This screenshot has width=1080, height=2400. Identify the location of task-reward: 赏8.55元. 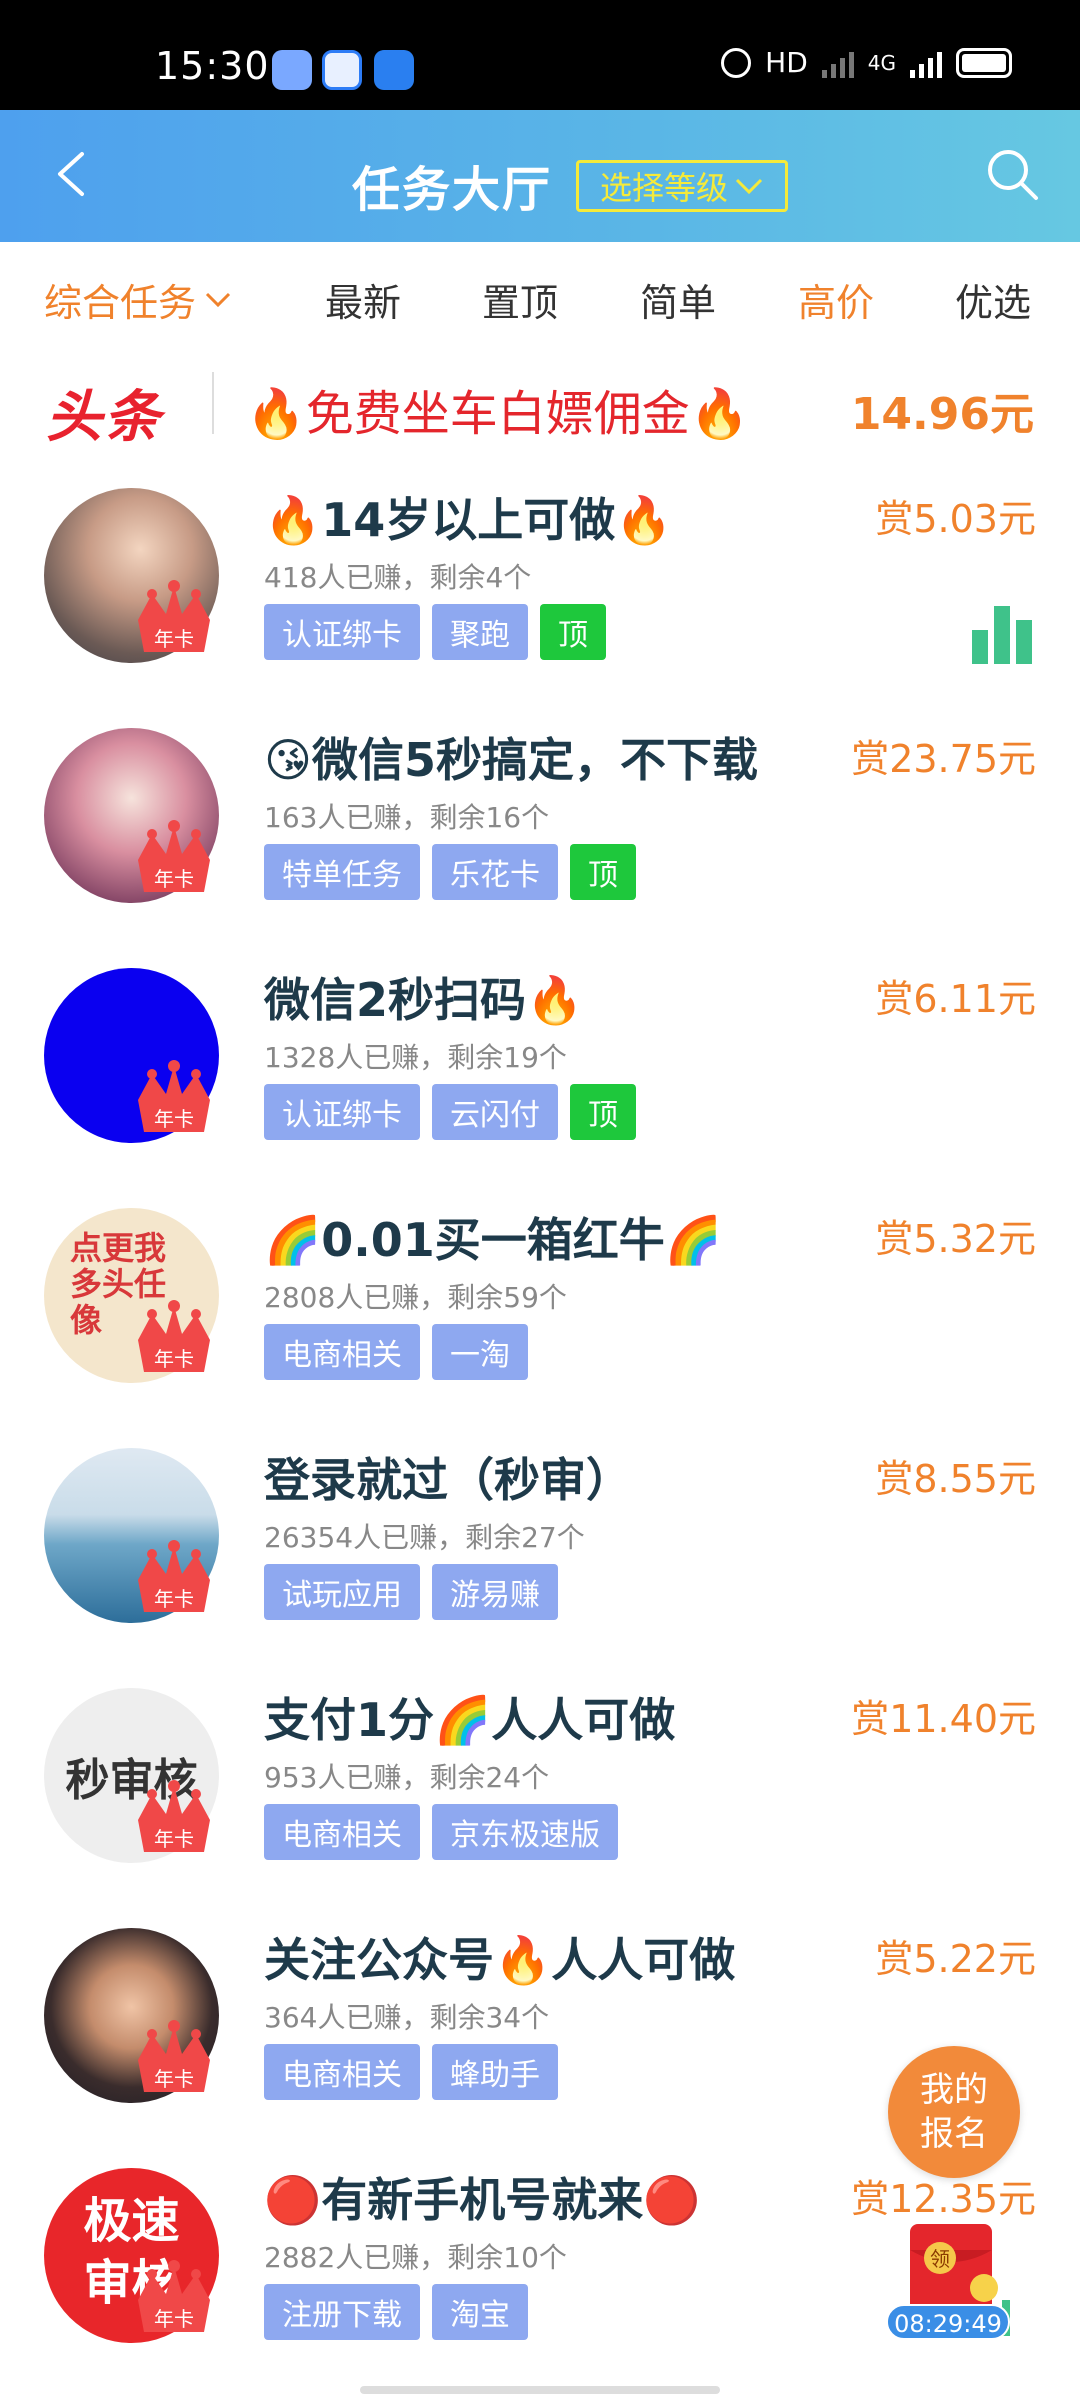
(955, 1479).